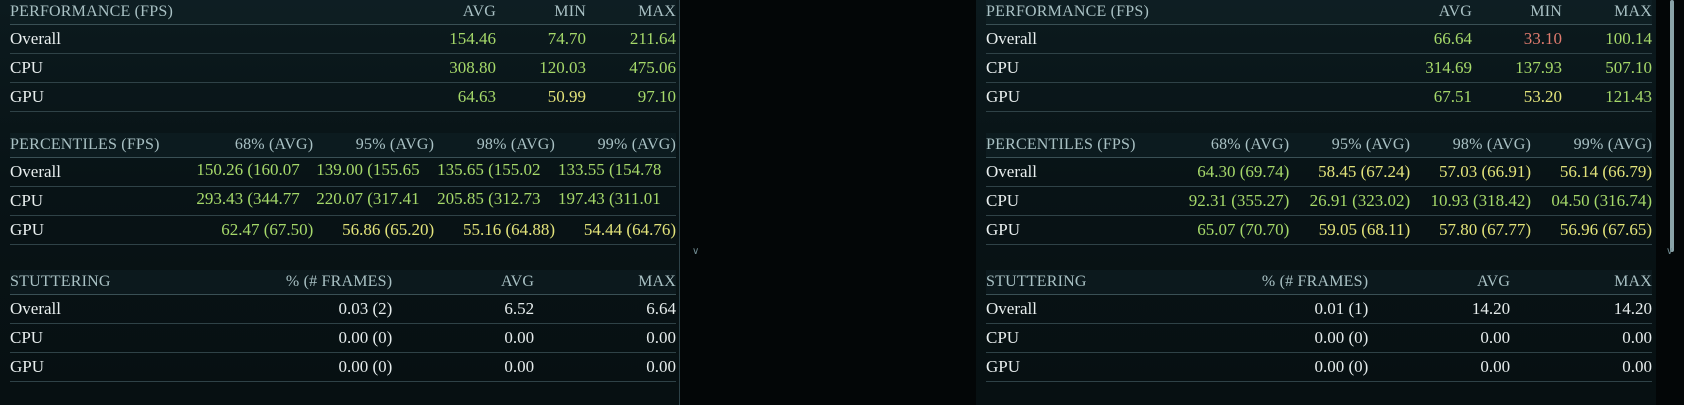 The width and height of the screenshot is (1684, 405). Describe the element at coordinates (368, 198) in the screenshot. I see `p95-value: 220.07 (317.41` at that location.